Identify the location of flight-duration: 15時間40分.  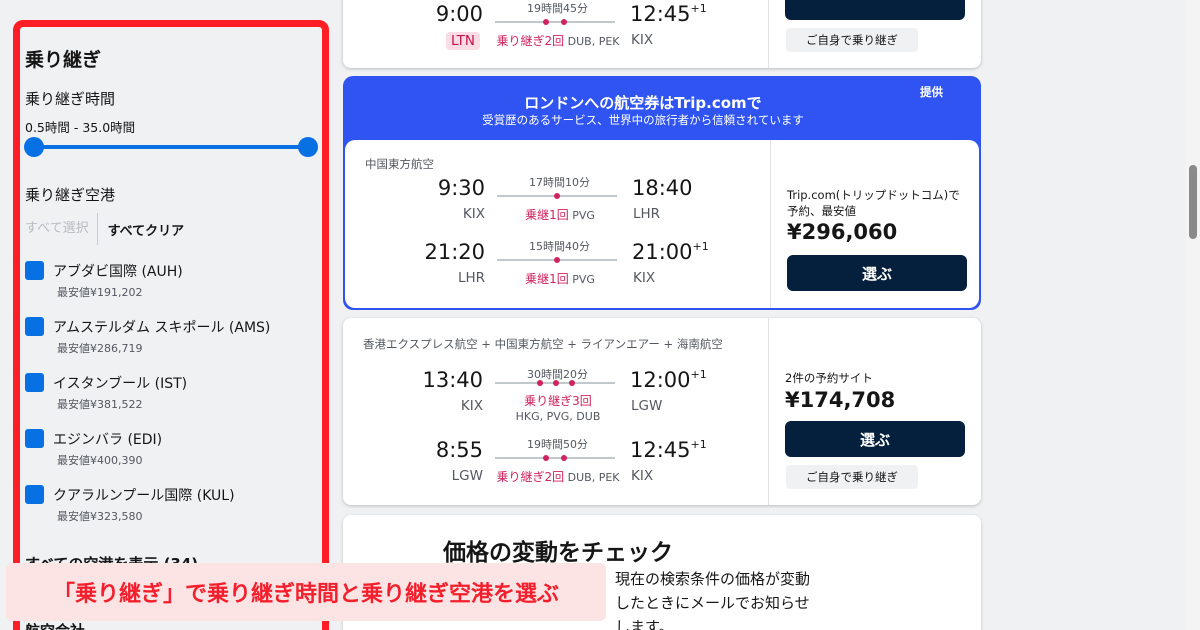
(559, 246).